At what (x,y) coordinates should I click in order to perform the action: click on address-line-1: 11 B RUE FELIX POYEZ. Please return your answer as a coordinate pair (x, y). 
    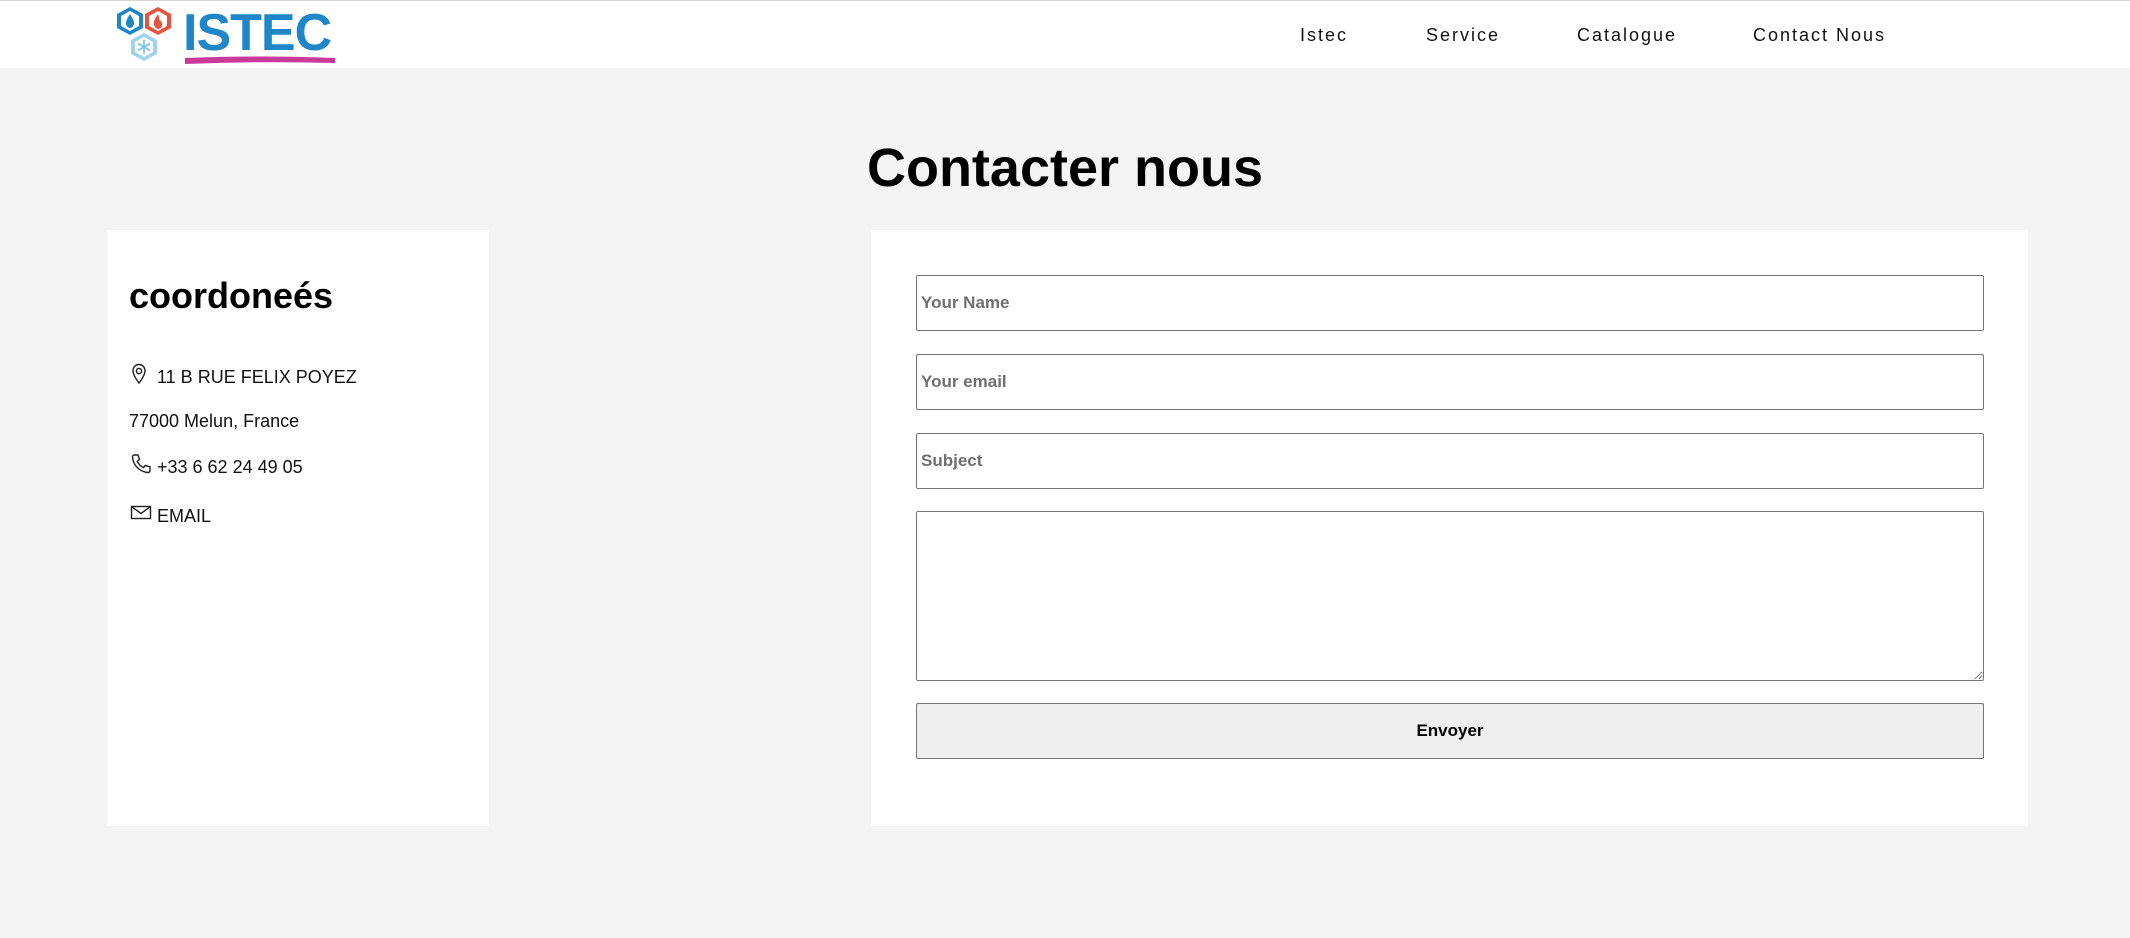
    Looking at the image, I should click on (243, 375).